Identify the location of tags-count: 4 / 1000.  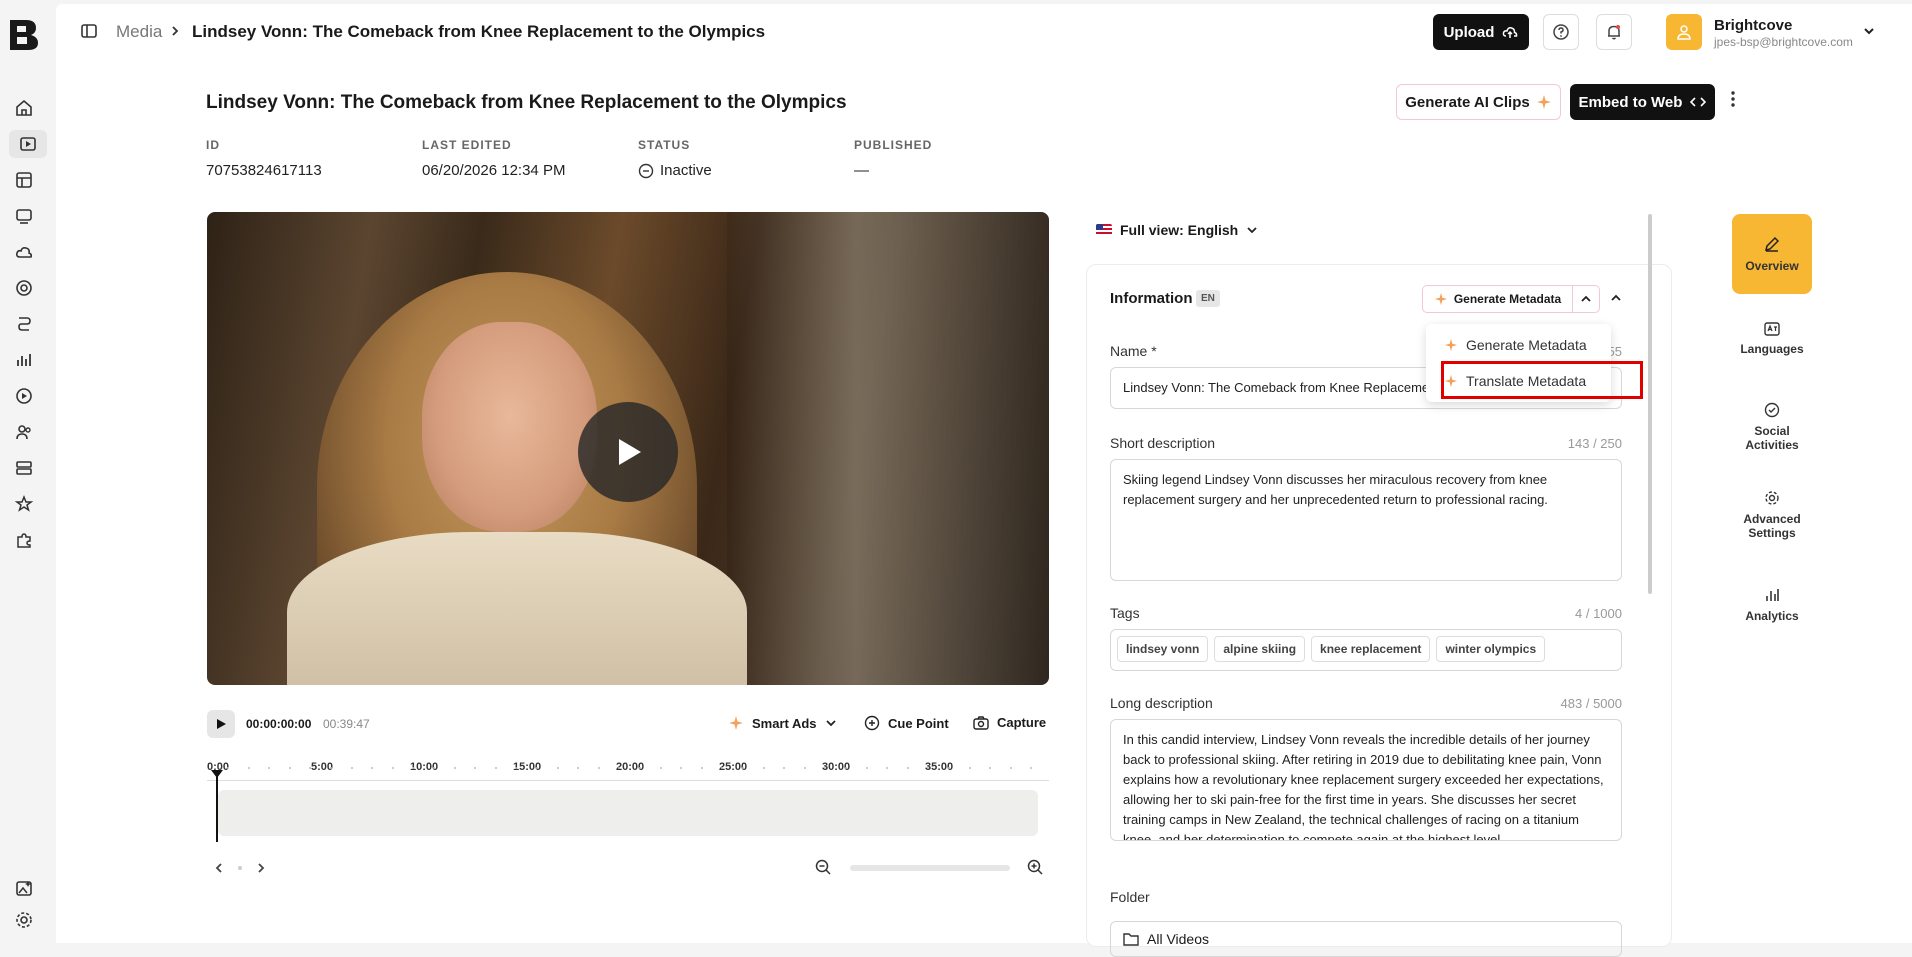
(1598, 613).